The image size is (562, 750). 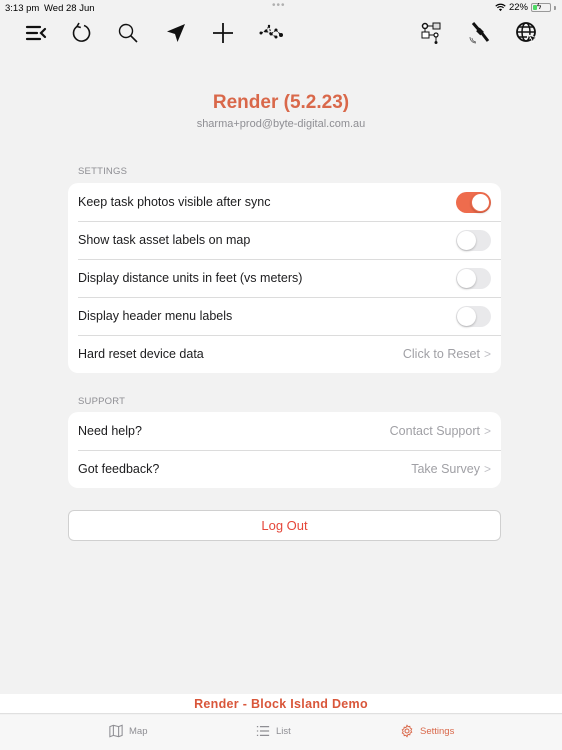 I want to click on list-icon, so click(x=263, y=731).